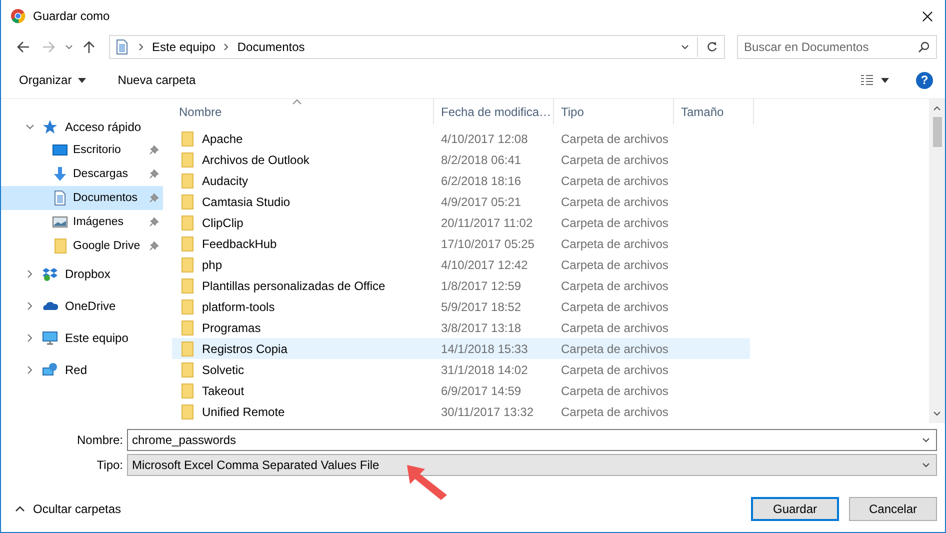 The height and width of the screenshot is (533, 946). Describe the element at coordinates (110, 465) in the screenshot. I see `field-label: Tipo:` at that location.